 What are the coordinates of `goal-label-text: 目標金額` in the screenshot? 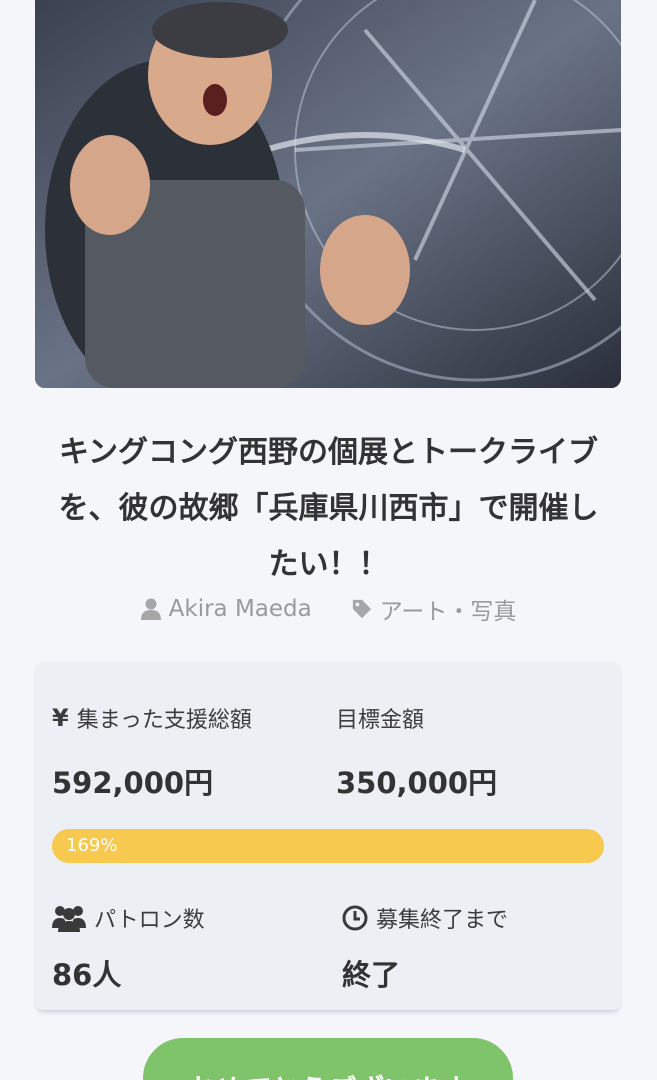 It's located at (380, 720).